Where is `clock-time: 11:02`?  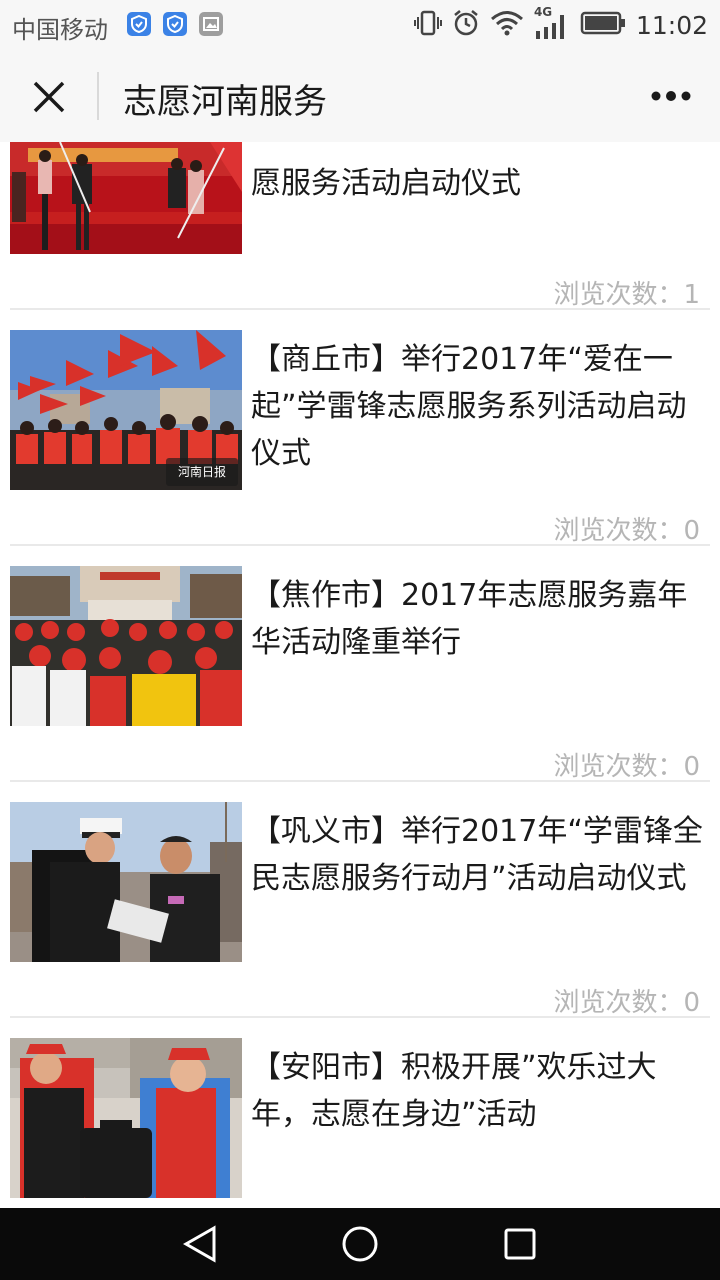 clock-time: 11:02 is located at coordinates (671, 25).